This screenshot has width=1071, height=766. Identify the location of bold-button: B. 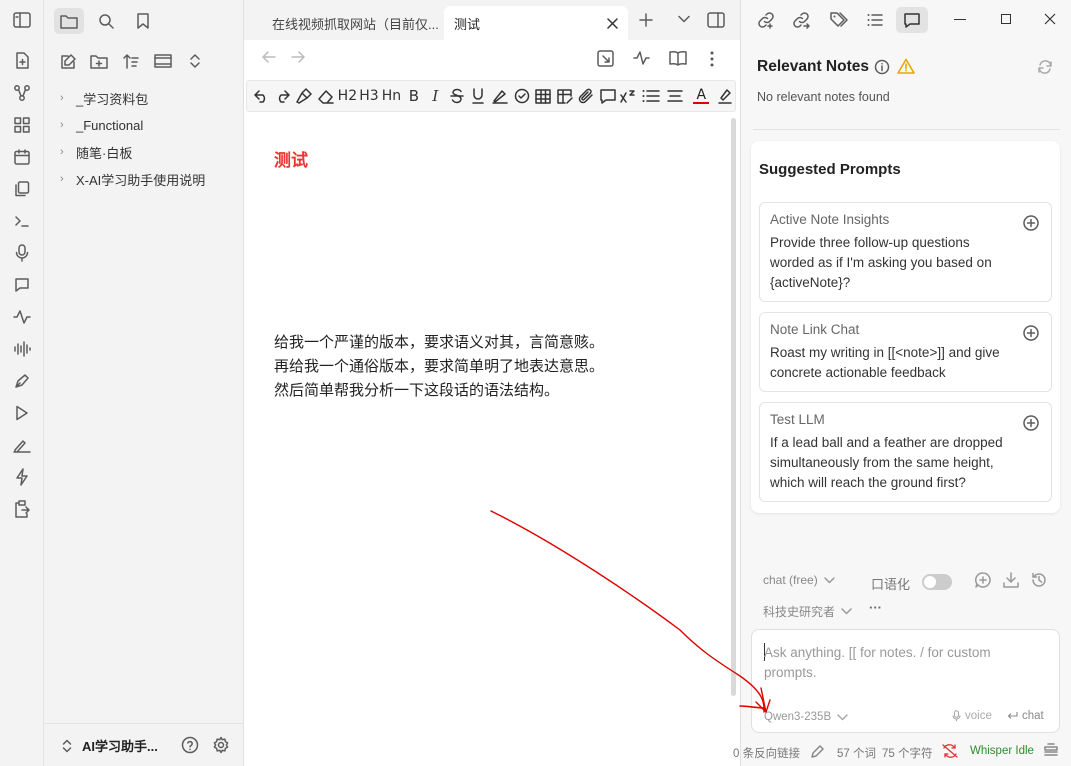
(414, 96).